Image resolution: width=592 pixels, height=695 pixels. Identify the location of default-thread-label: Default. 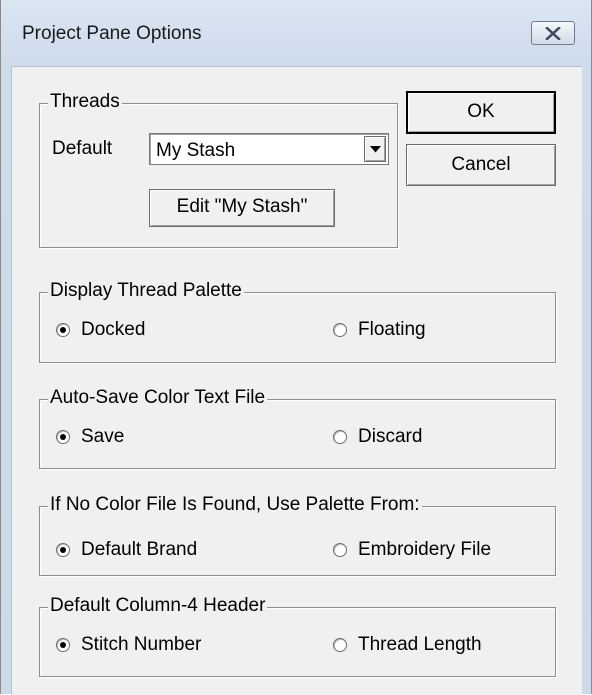
(82, 148).